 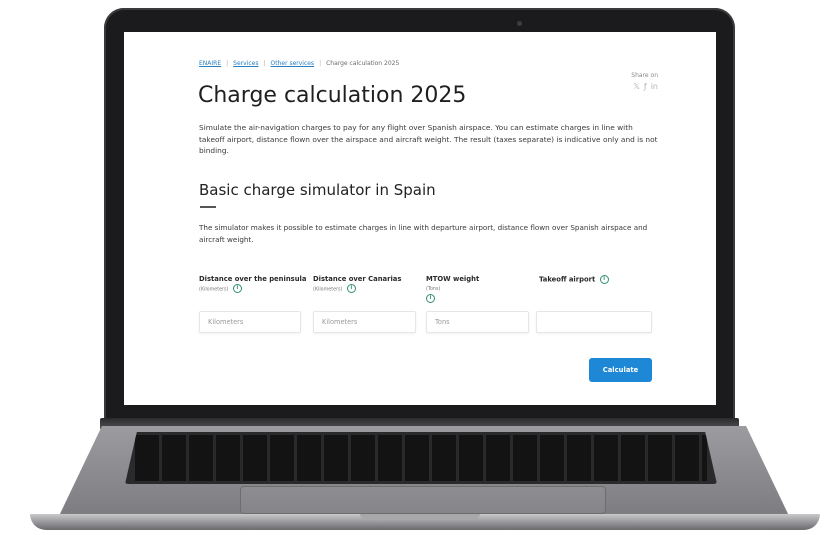 I want to click on peninsula-distance-placeholder: Kilometers, so click(x=226, y=322).